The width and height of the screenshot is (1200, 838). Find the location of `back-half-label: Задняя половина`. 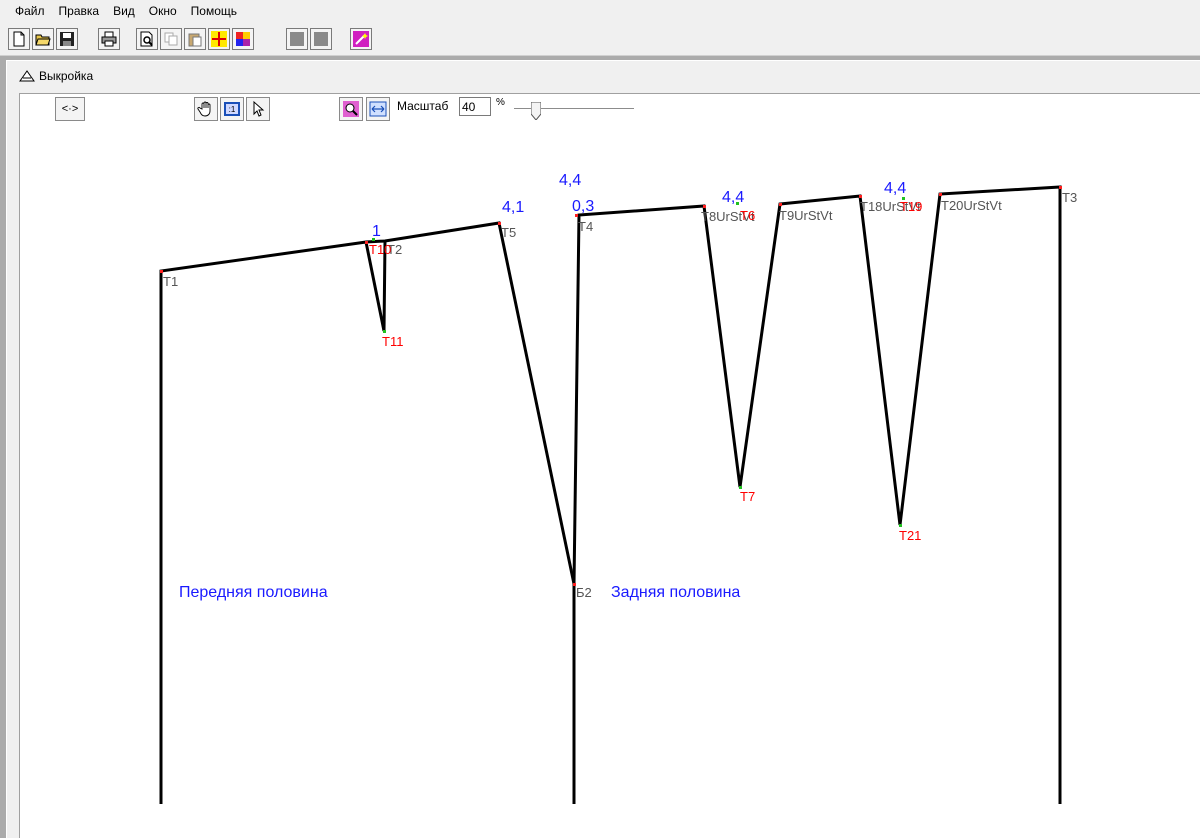

back-half-label: Задняя половина is located at coordinates (675, 592).